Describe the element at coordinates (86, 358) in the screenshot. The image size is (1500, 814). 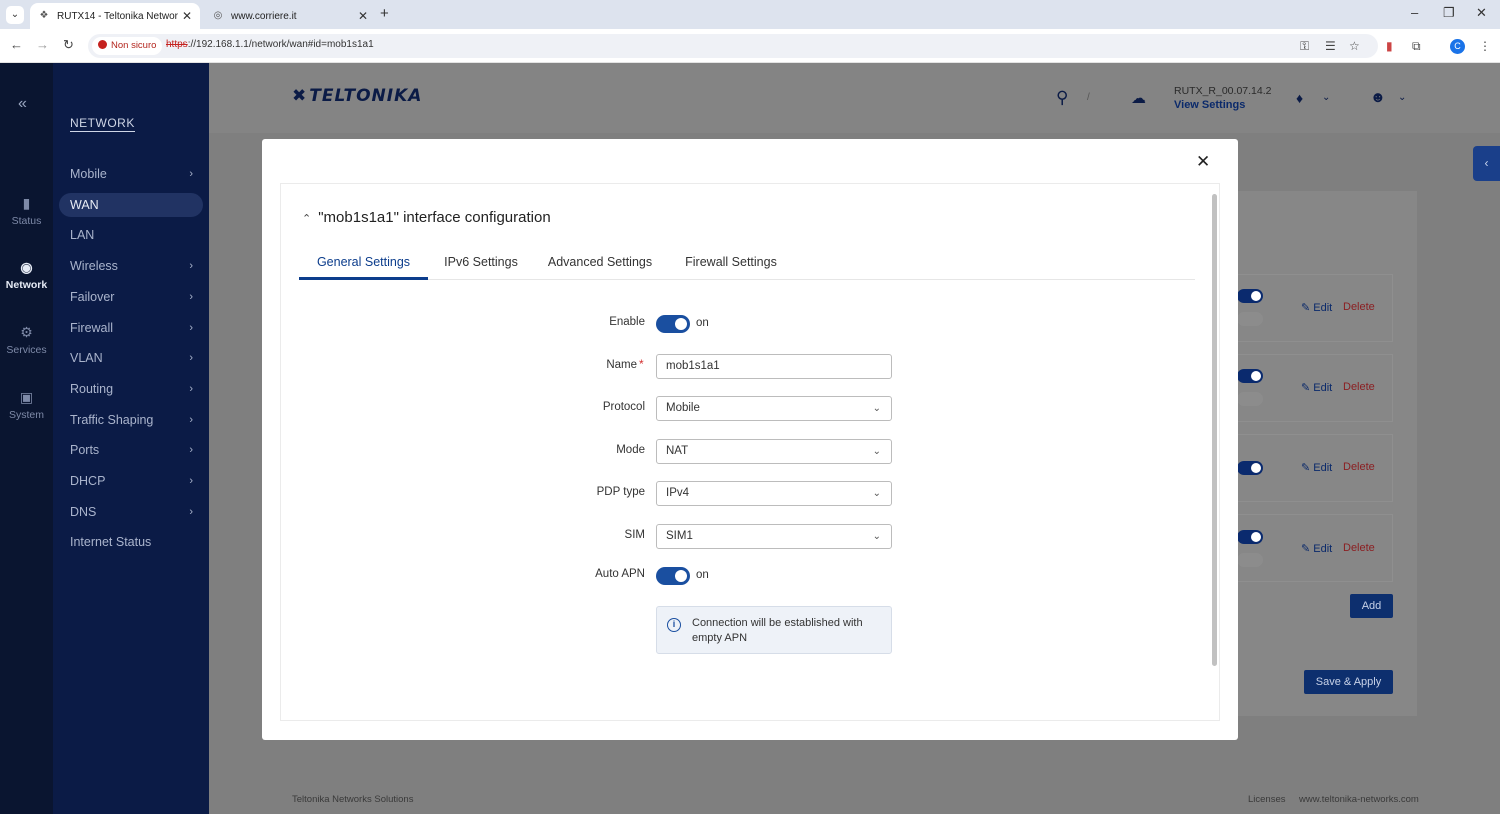
I see `sidebar-item-label: VLAN` at that location.